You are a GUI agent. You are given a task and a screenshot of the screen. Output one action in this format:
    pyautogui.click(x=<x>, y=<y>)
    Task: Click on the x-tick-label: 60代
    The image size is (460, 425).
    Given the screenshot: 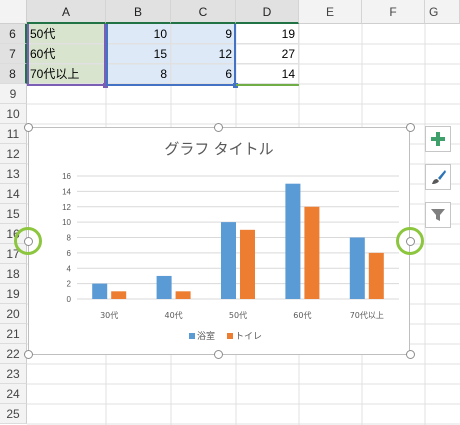 What is the action you would take?
    pyautogui.click(x=302, y=315)
    